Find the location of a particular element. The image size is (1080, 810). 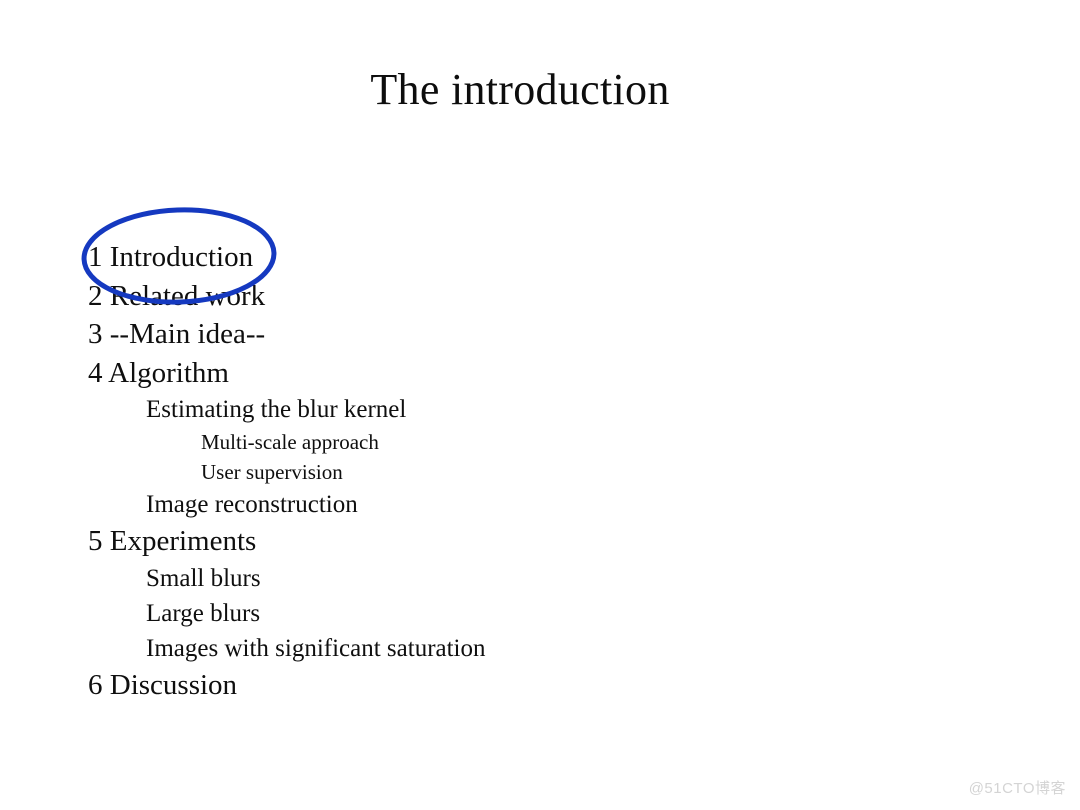

list-item: Images with significant saturation is located at coordinates (316, 648).